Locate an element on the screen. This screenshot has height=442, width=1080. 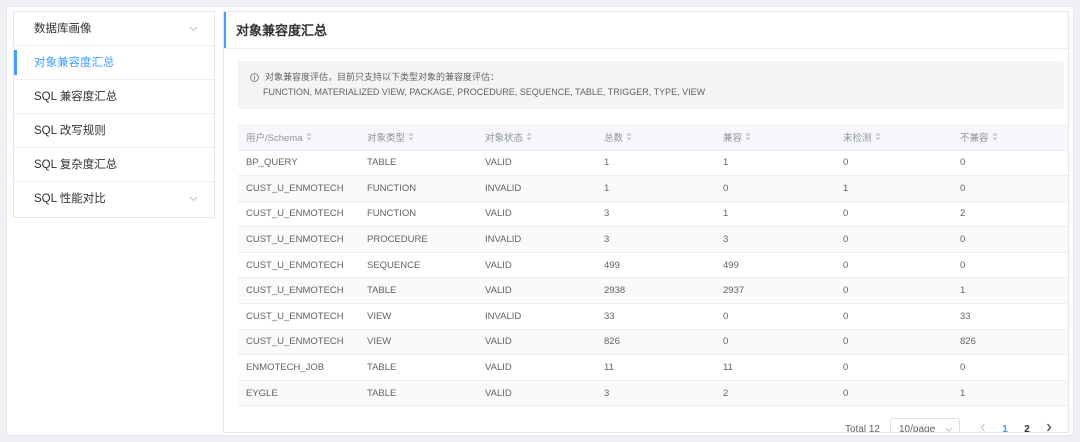
table-row: CUST_U_ENMOTECH TABLE VALID 2938 2937 0 1 is located at coordinates (653, 291).